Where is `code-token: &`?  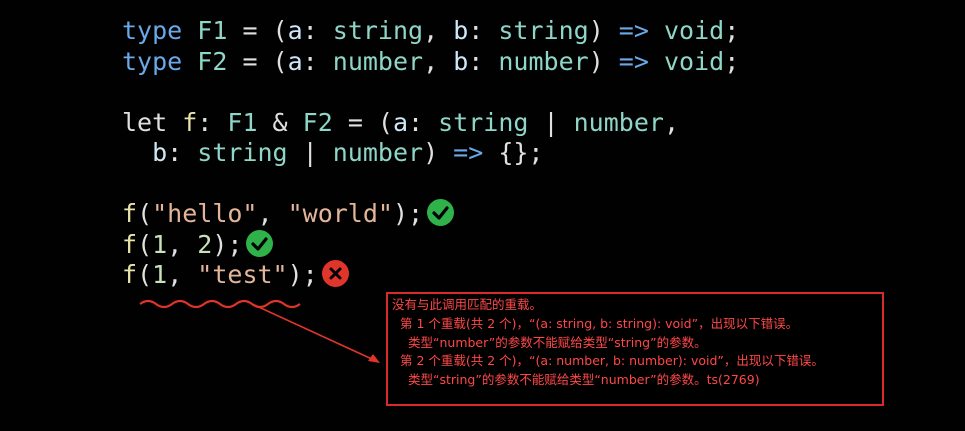 code-token: & is located at coordinates (280, 122).